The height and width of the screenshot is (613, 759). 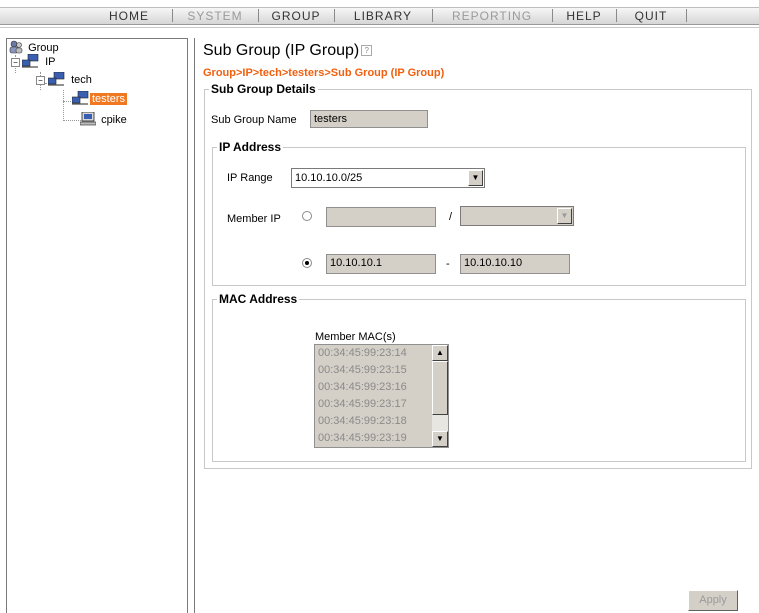 What do you see at coordinates (258, 299) in the screenshot?
I see `section-heading: MAC Address` at bounding box center [258, 299].